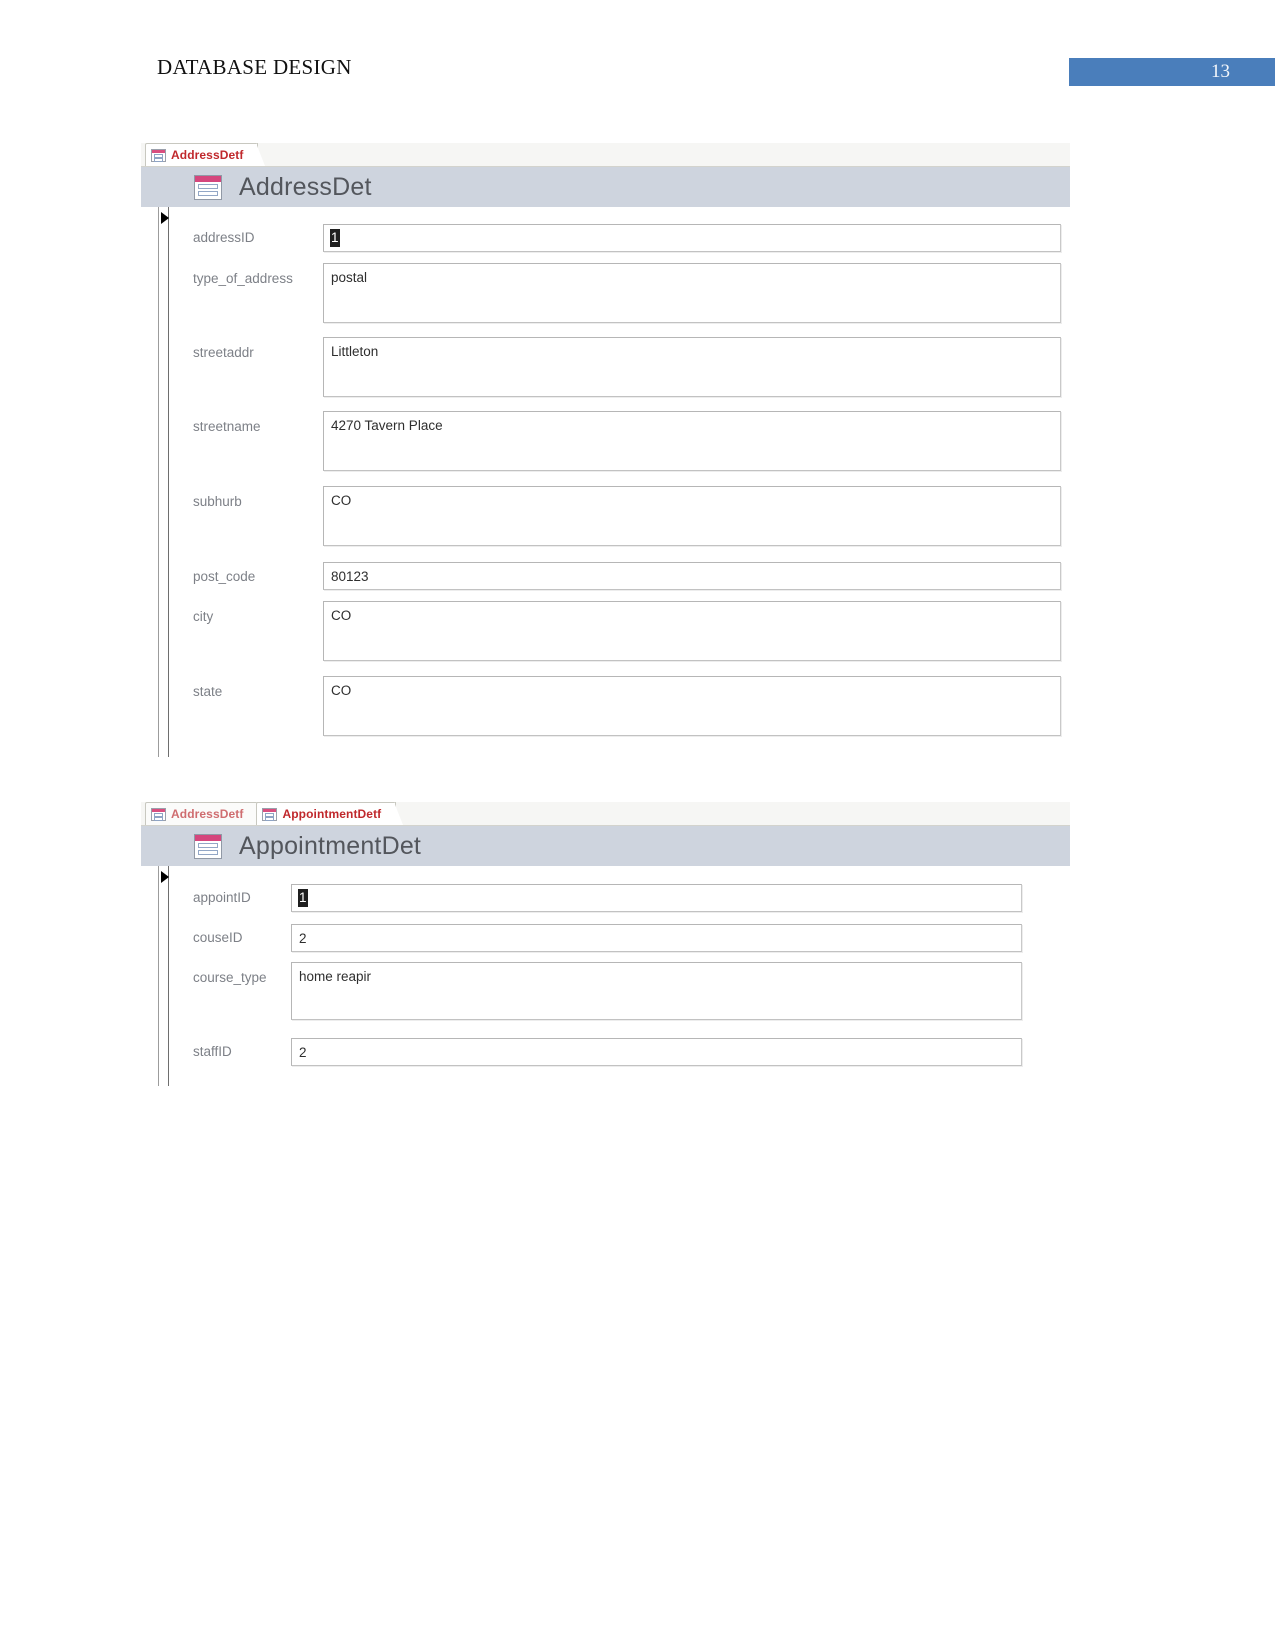 Image resolution: width=1275 pixels, height=1650 pixels. What do you see at coordinates (218, 937) in the screenshot?
I see `field-label-couseid: couseID` at bounding box center [218, 937].